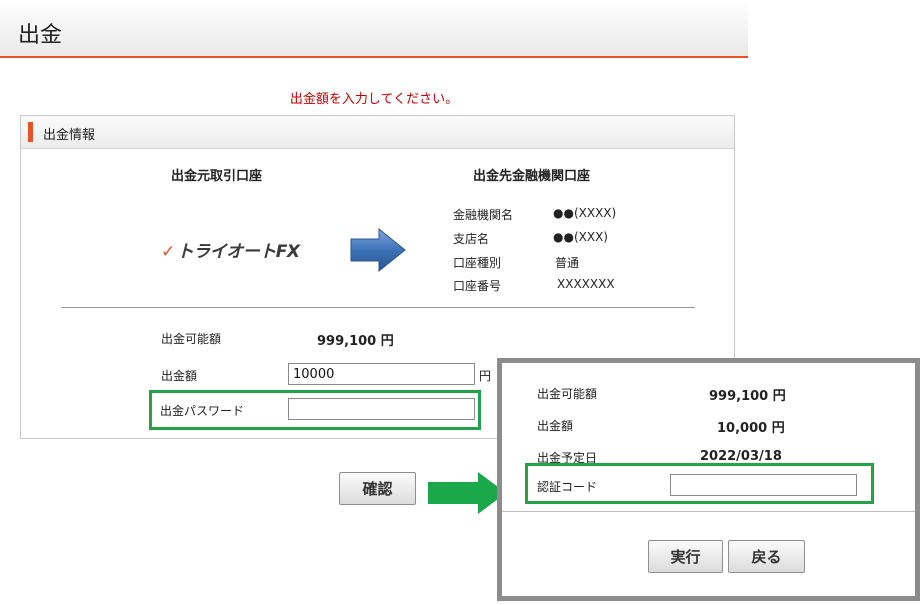 This screenshot has width=924, height=605. What do you see at coordinates (378, 250) in the screenshot?
I see `transfer-arrow-icon` at bounding box center [378, 250].